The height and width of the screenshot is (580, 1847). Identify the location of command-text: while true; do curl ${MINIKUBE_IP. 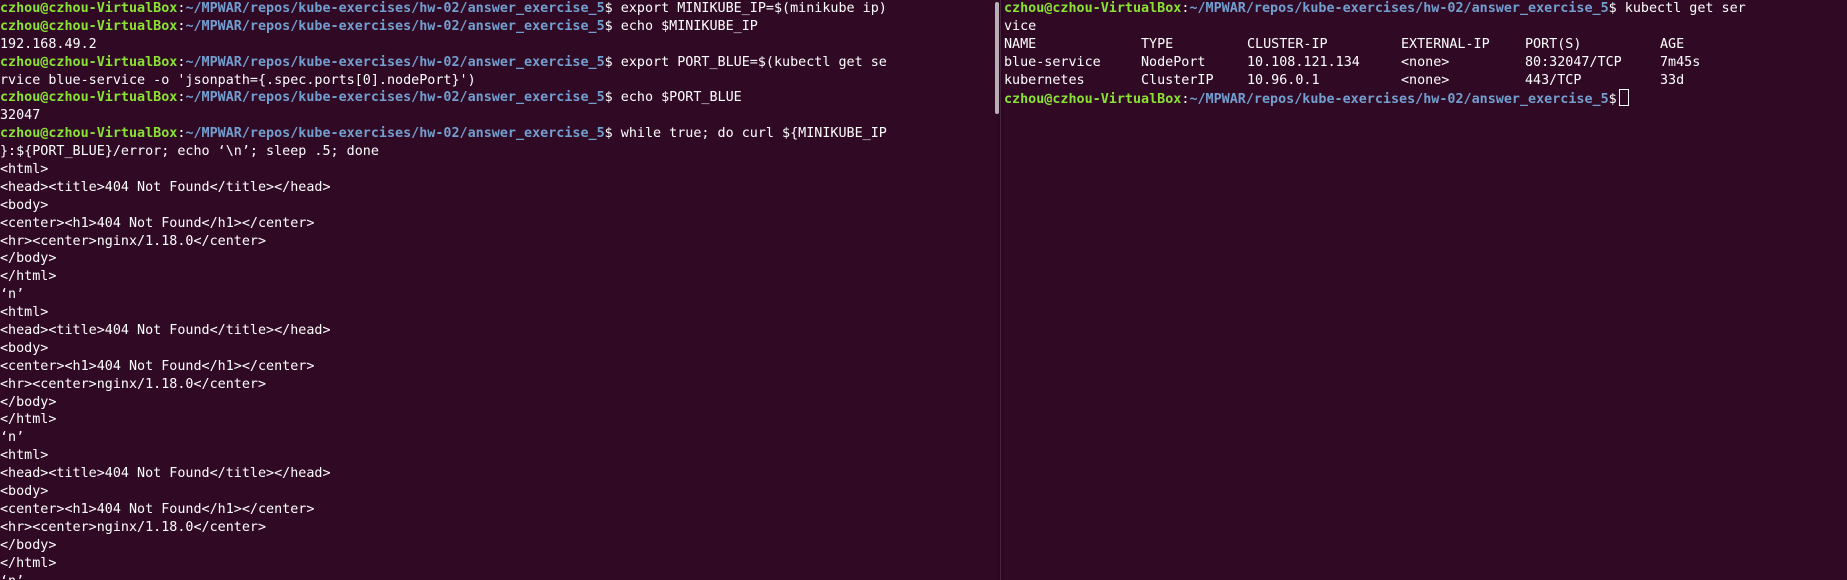
(749, 134).